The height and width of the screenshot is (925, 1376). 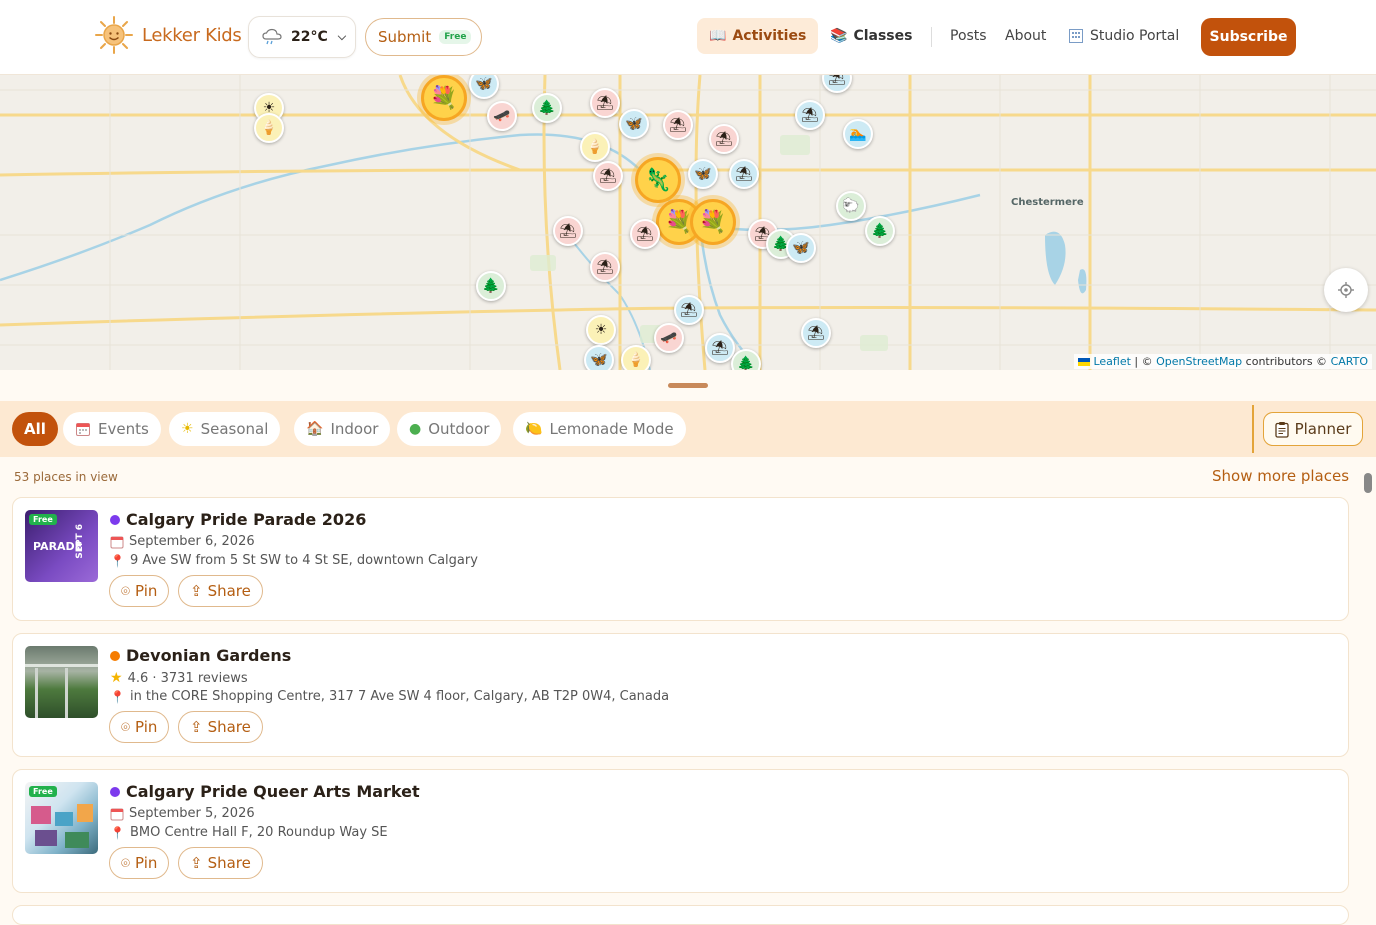 What do you see at coordinates (769, 36) in the screenshot?
I see `nav-activities-label: Activities` at bounding box center [769, 36].